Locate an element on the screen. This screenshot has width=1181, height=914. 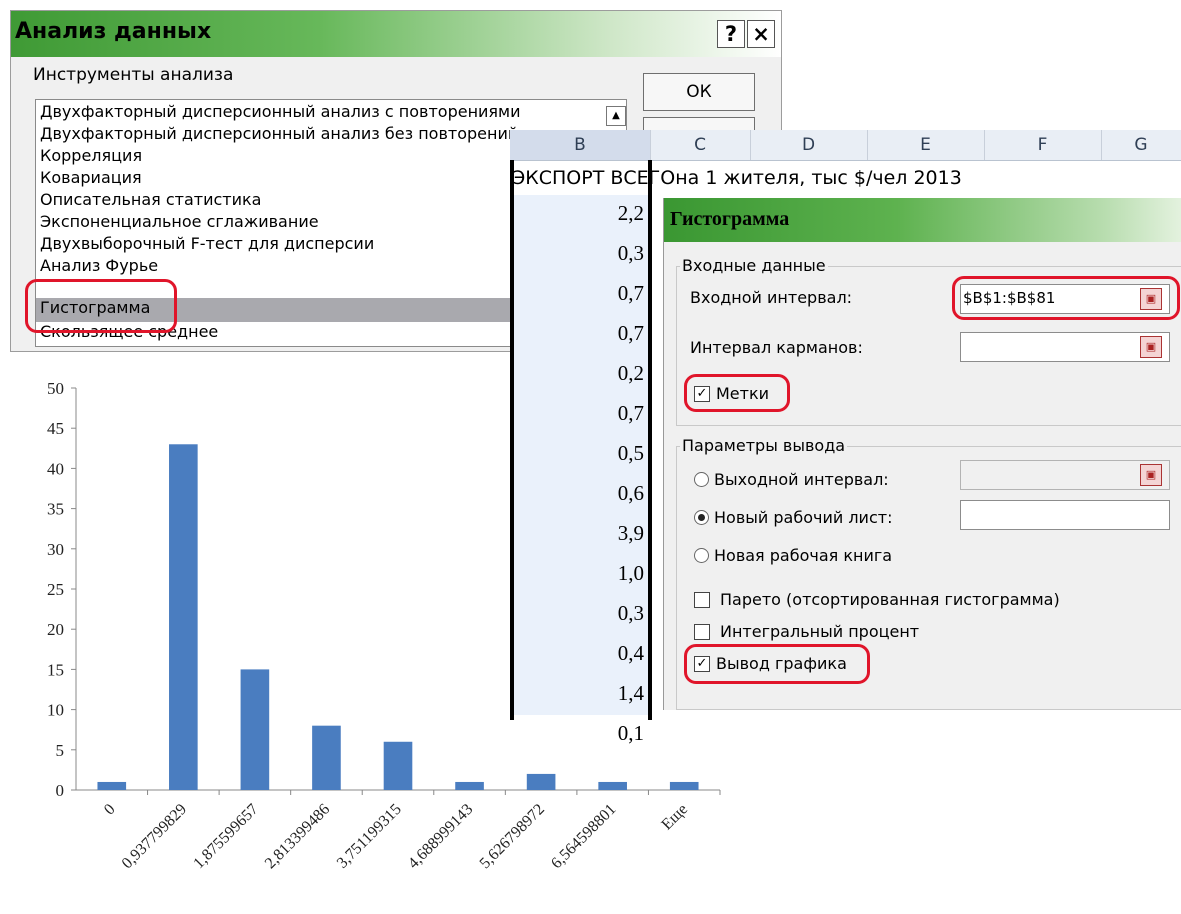
cell-value: 0,4 is located at coordinates (631, 653).